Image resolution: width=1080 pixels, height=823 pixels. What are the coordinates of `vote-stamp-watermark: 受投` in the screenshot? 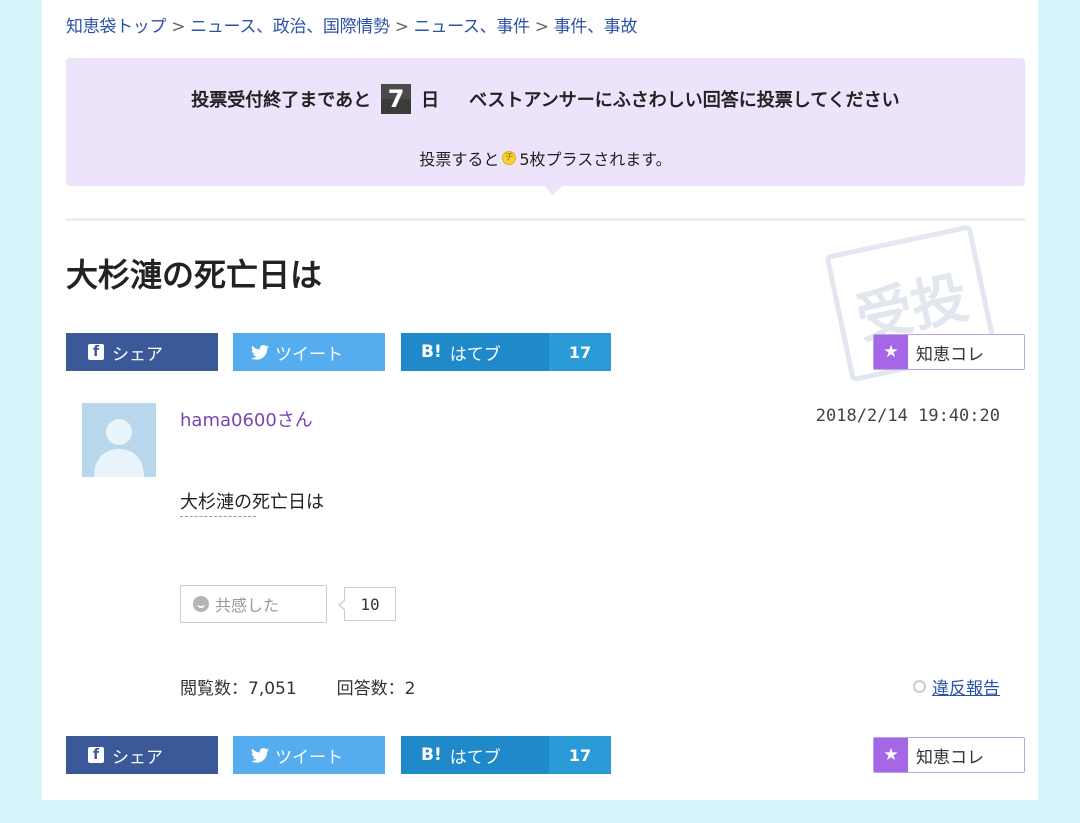 It's located at (922, 311).